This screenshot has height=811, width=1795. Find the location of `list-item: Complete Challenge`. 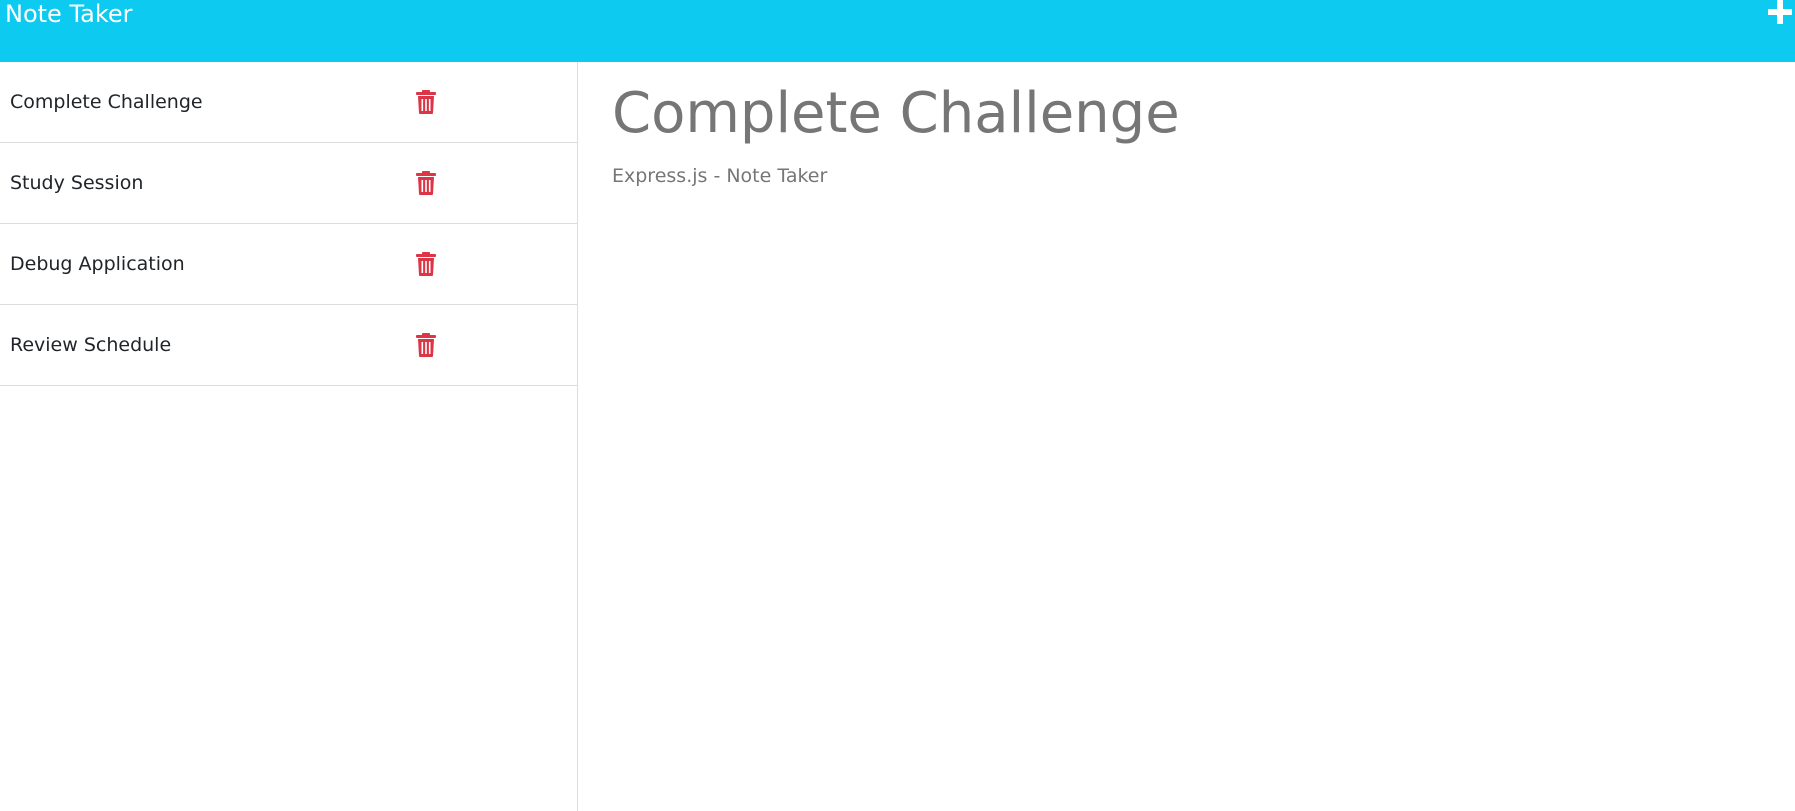

list-item: Complete Challenge is located at coordinates (288, 102).